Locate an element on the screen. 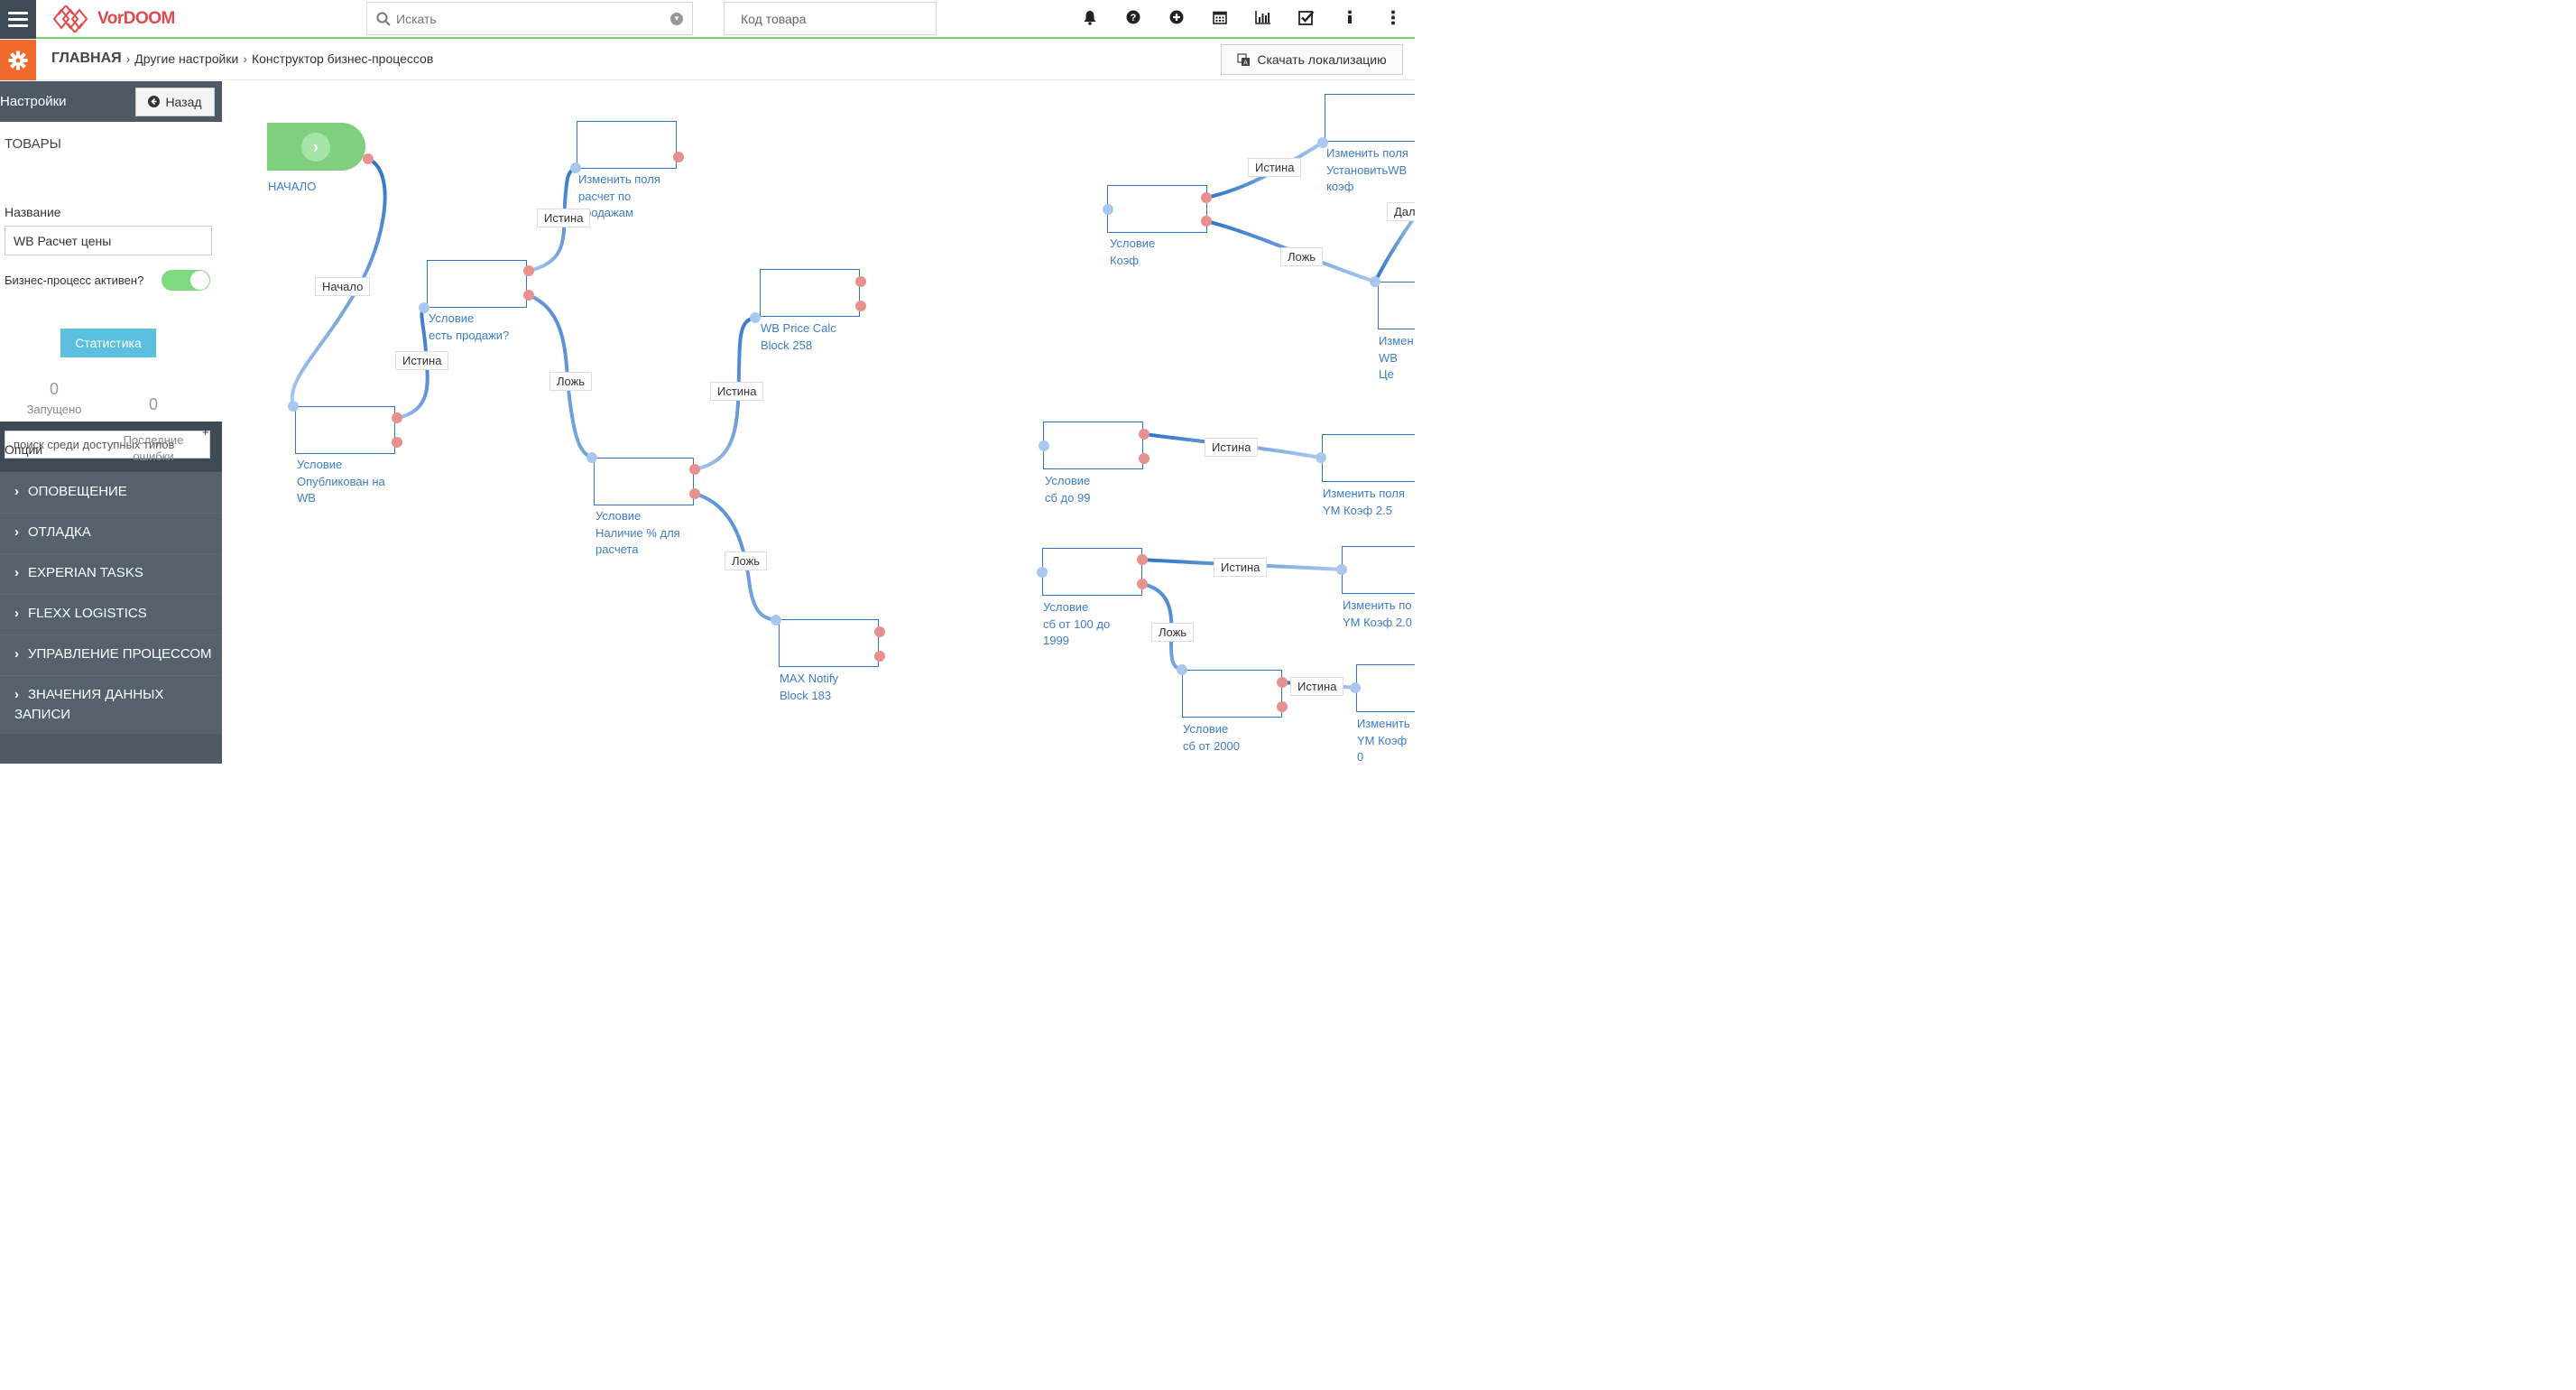  node-wb-price-calc is located at coordinates (810, 293).